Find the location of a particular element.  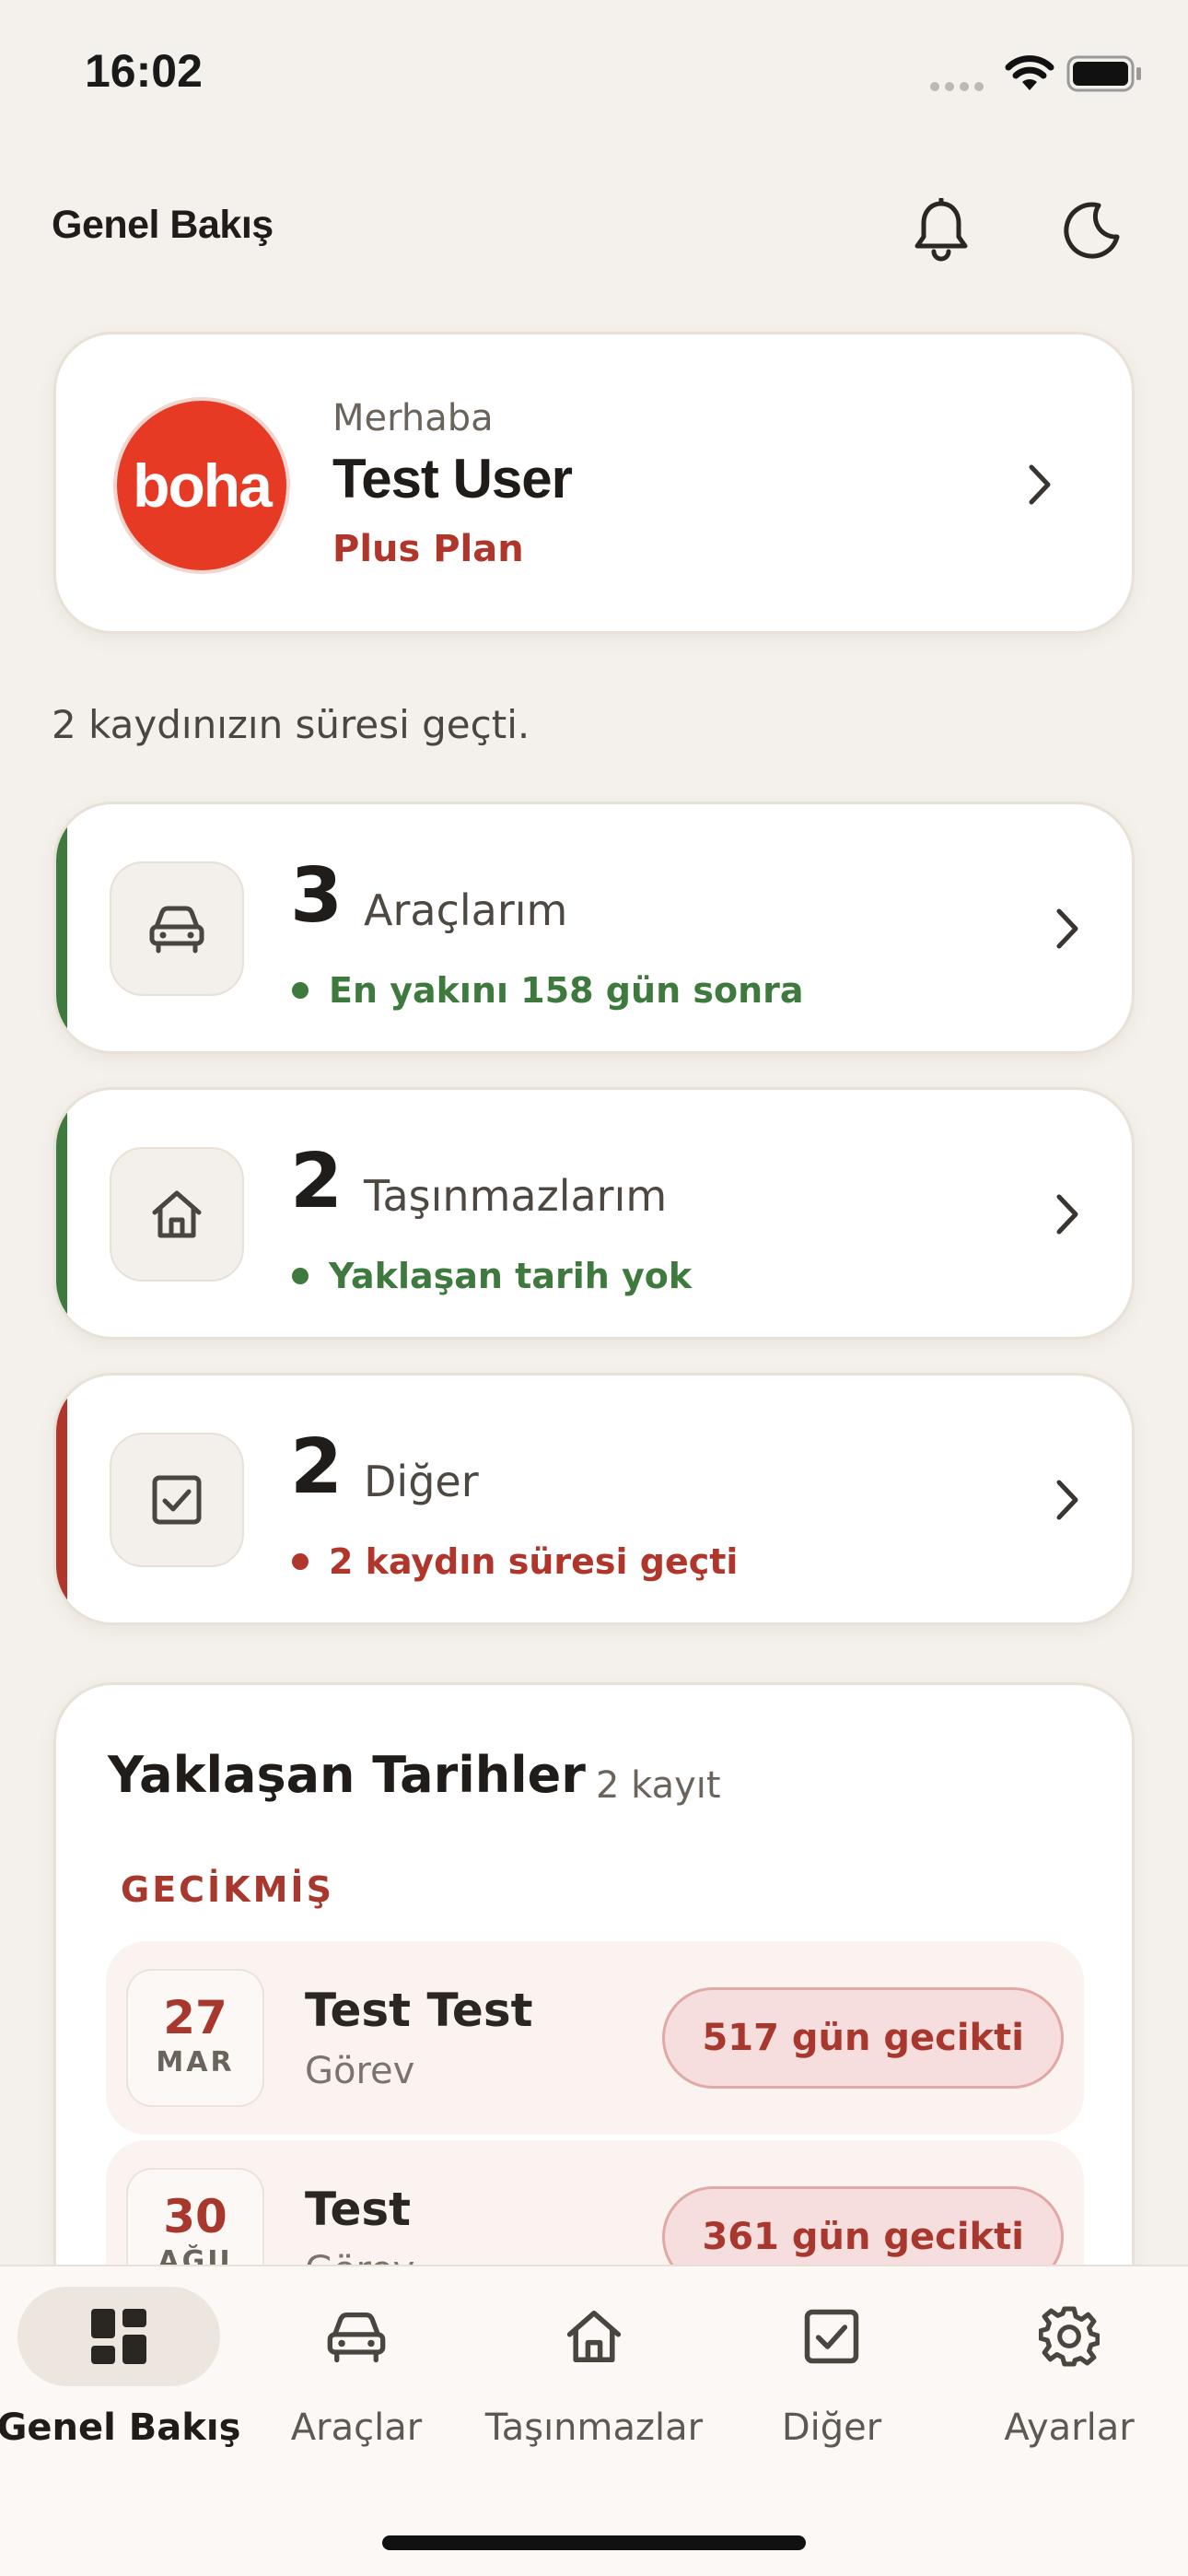

category-status: En yakını 158 gün sonra is located at coordinates (548, 990).